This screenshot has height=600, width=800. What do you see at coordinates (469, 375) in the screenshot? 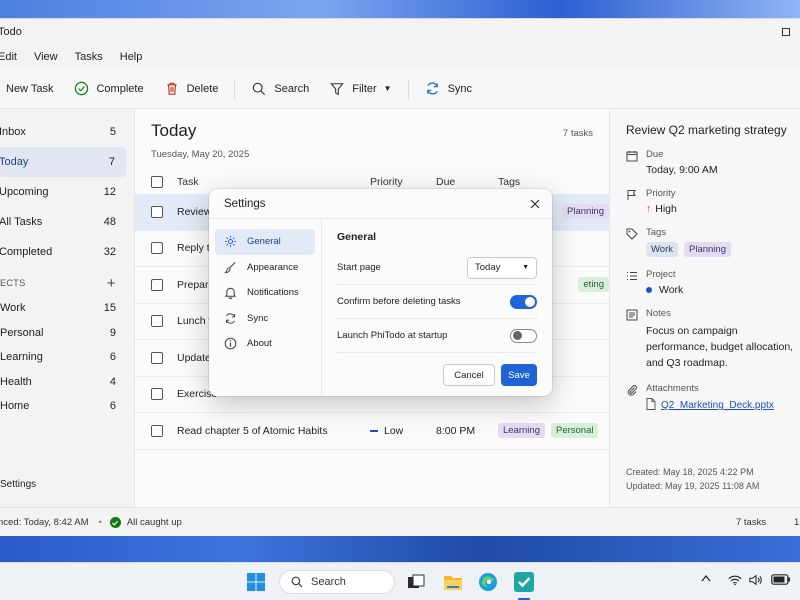
I see `cancel-button: Cancel` at bounding box center [469, 375].